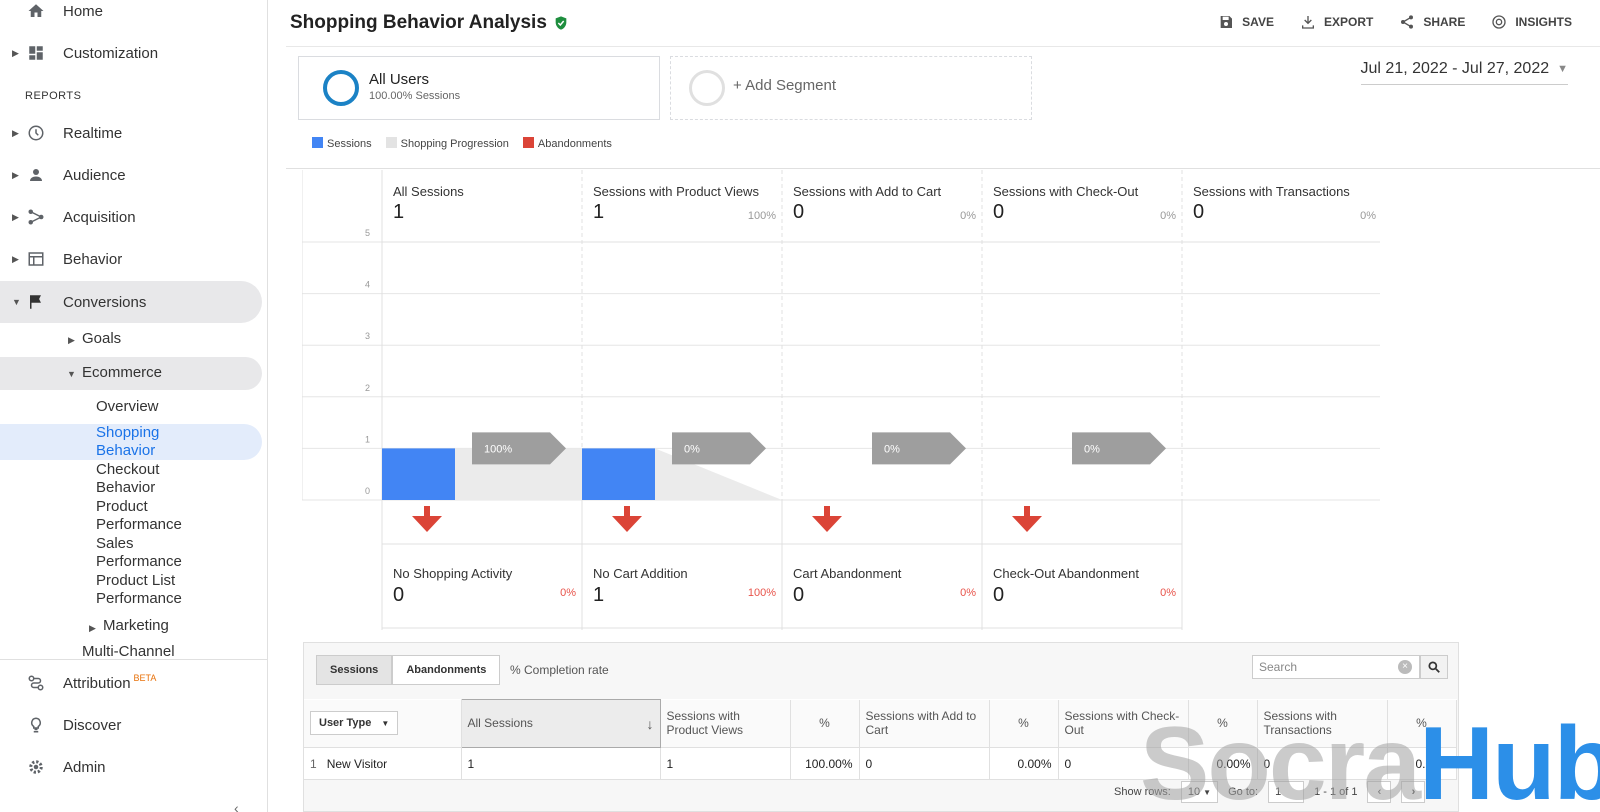 The image size is (1600, 812). I want to click on row-index: 1, so click(313, 763).